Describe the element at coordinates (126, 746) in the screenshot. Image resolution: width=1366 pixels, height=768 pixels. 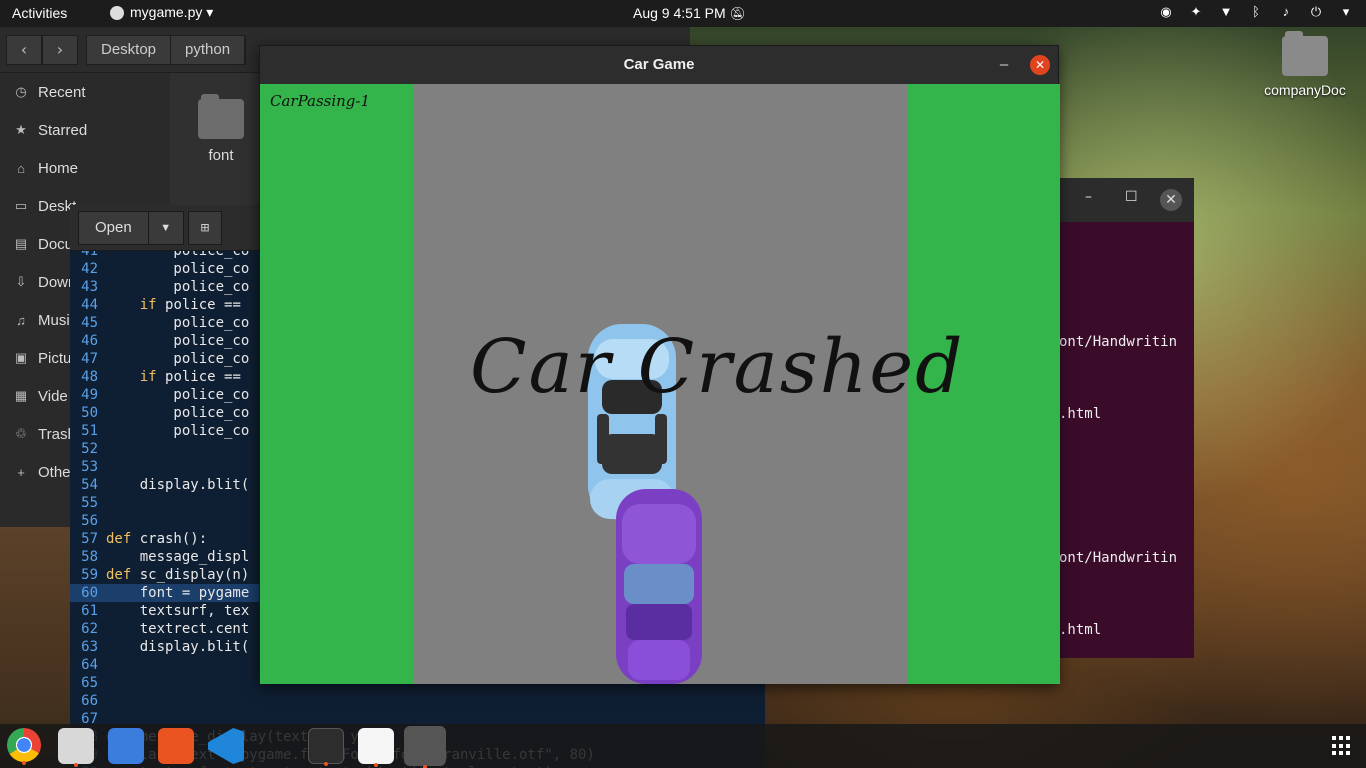
I see `docs-icon` at that location.